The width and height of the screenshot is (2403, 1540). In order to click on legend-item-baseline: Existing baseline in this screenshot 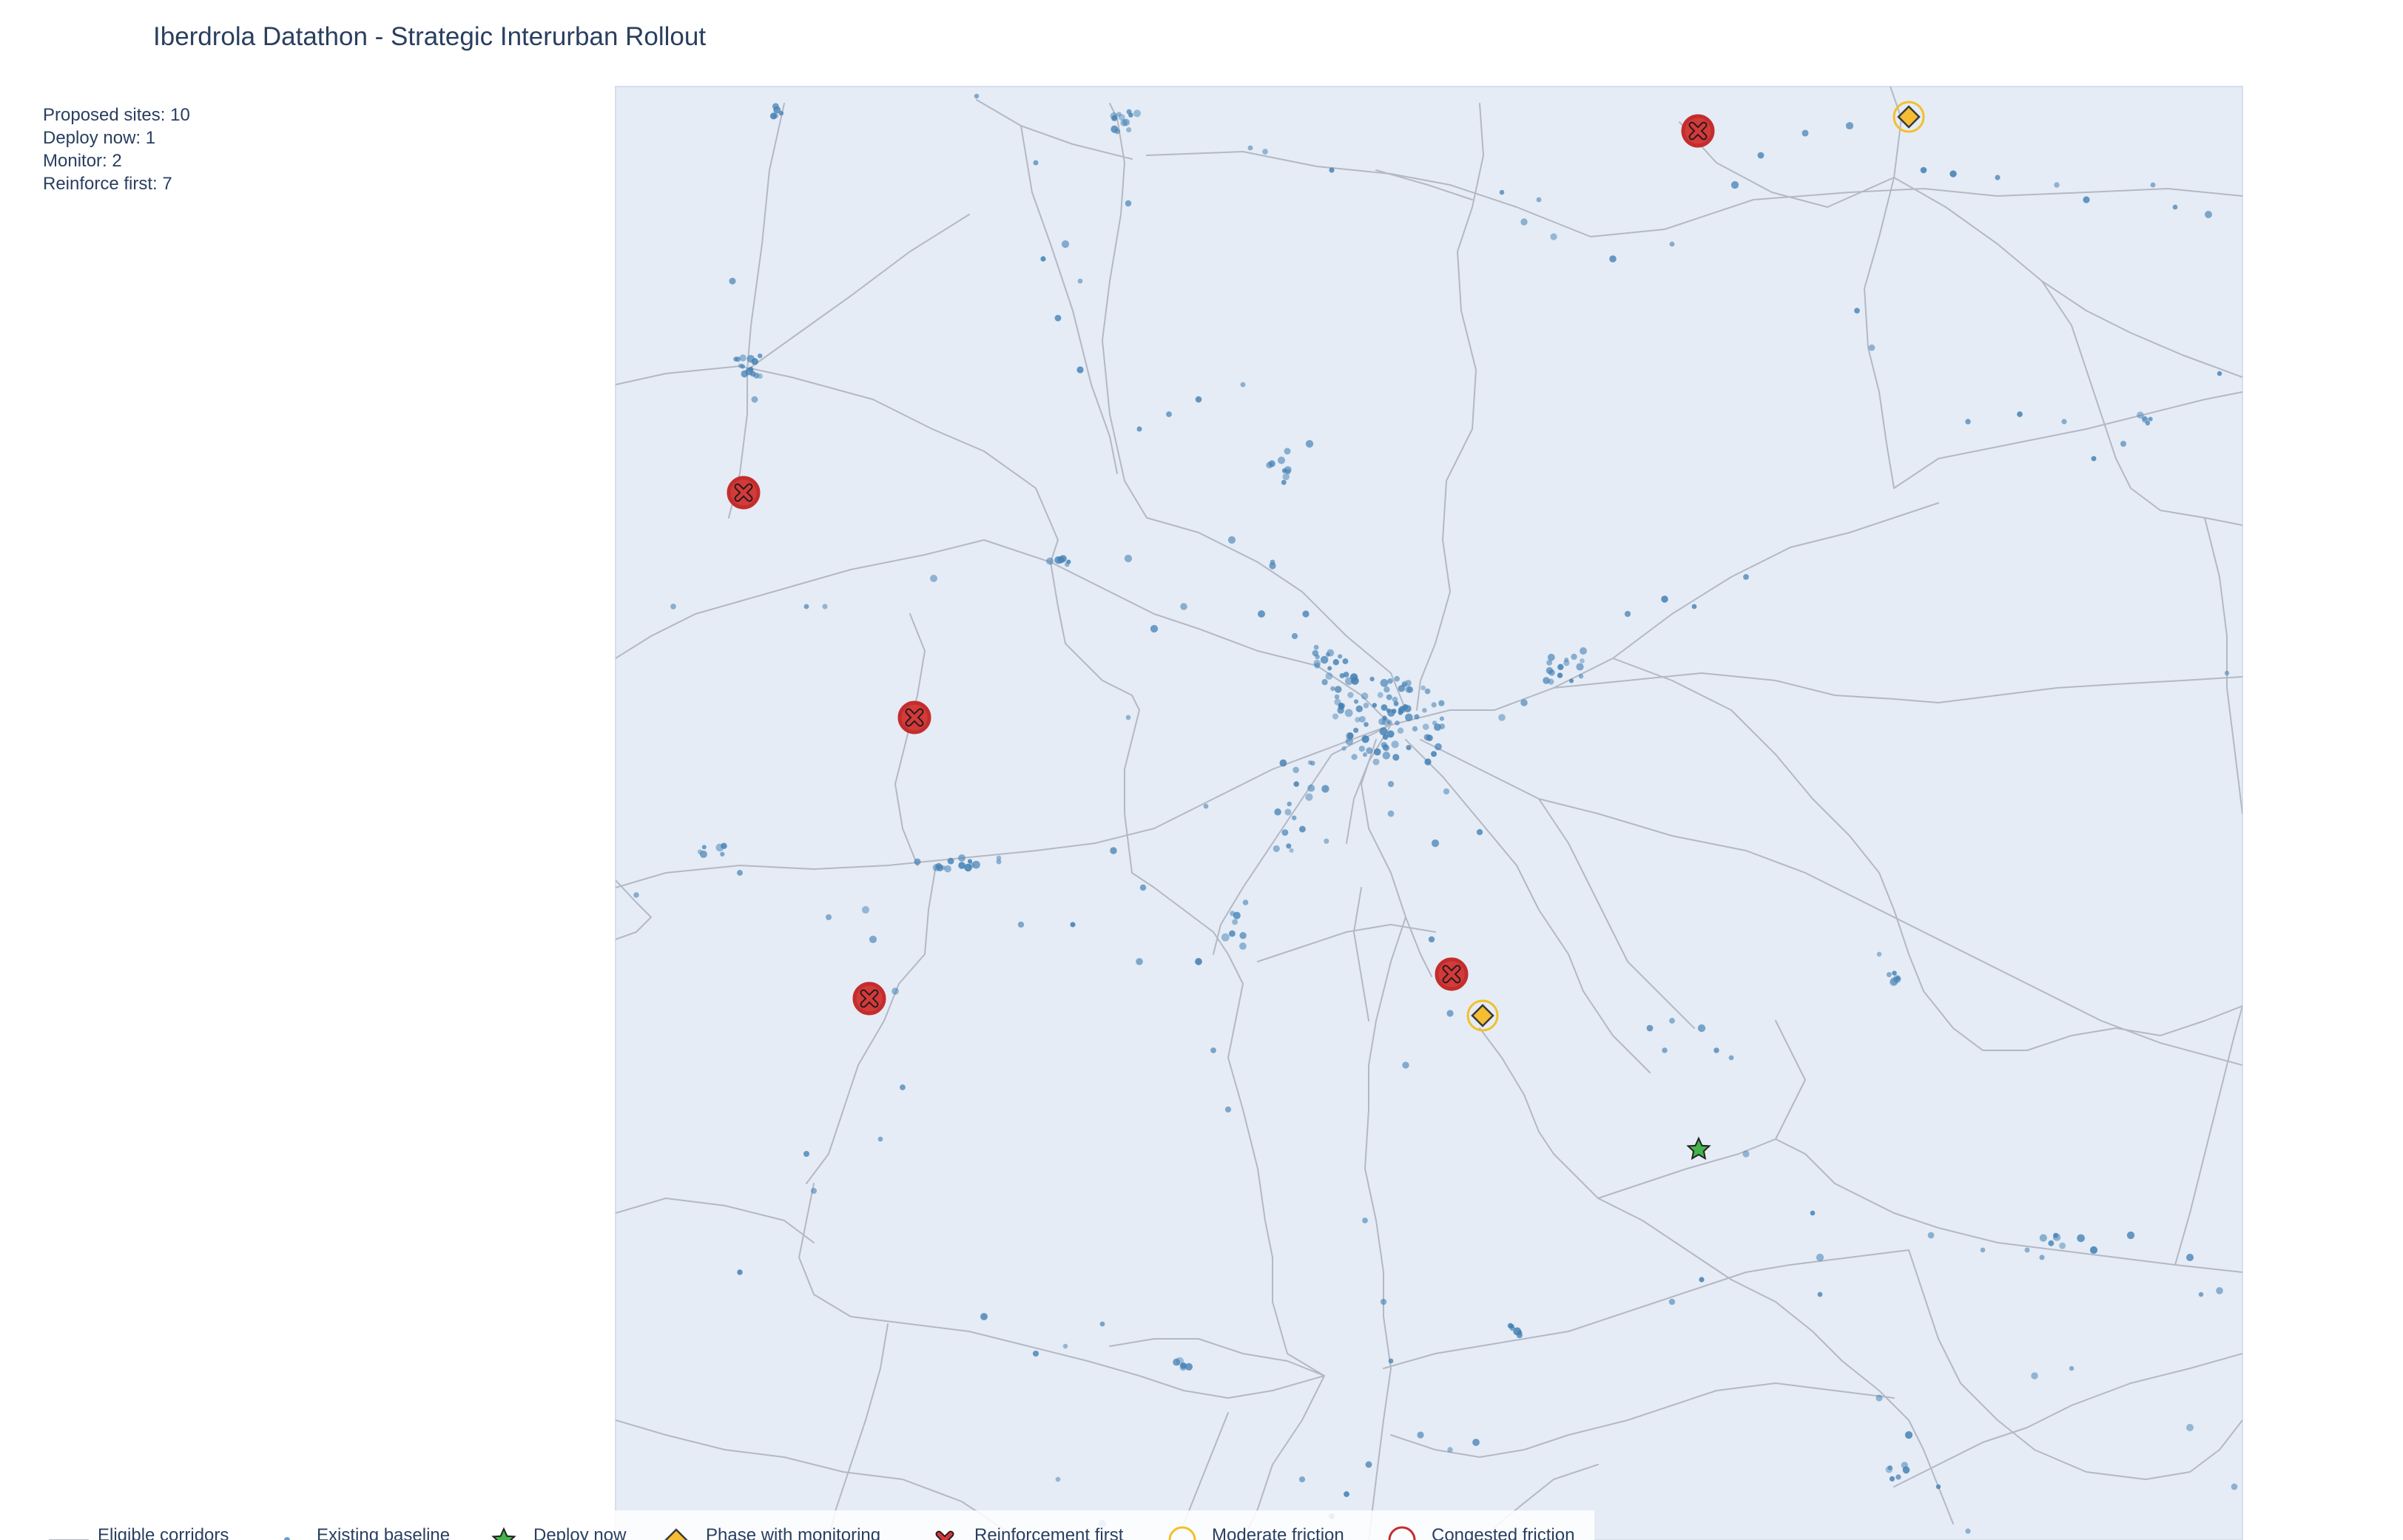, I will do `click(376, 1525)`.